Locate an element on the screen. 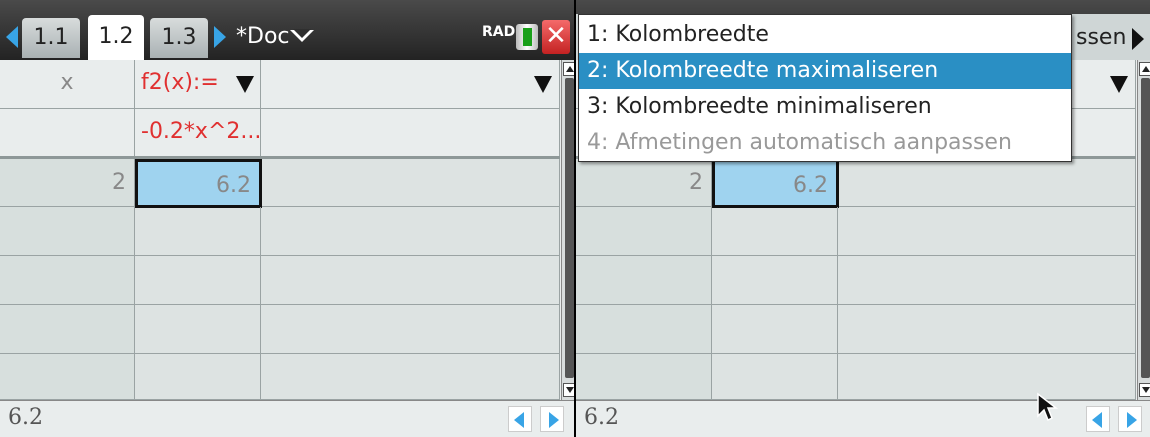 The image size is (1150, 437). tab-bar: 1.1 1.2 1.3 *Doc RAD ✕ is located at coordinates (287, 30).